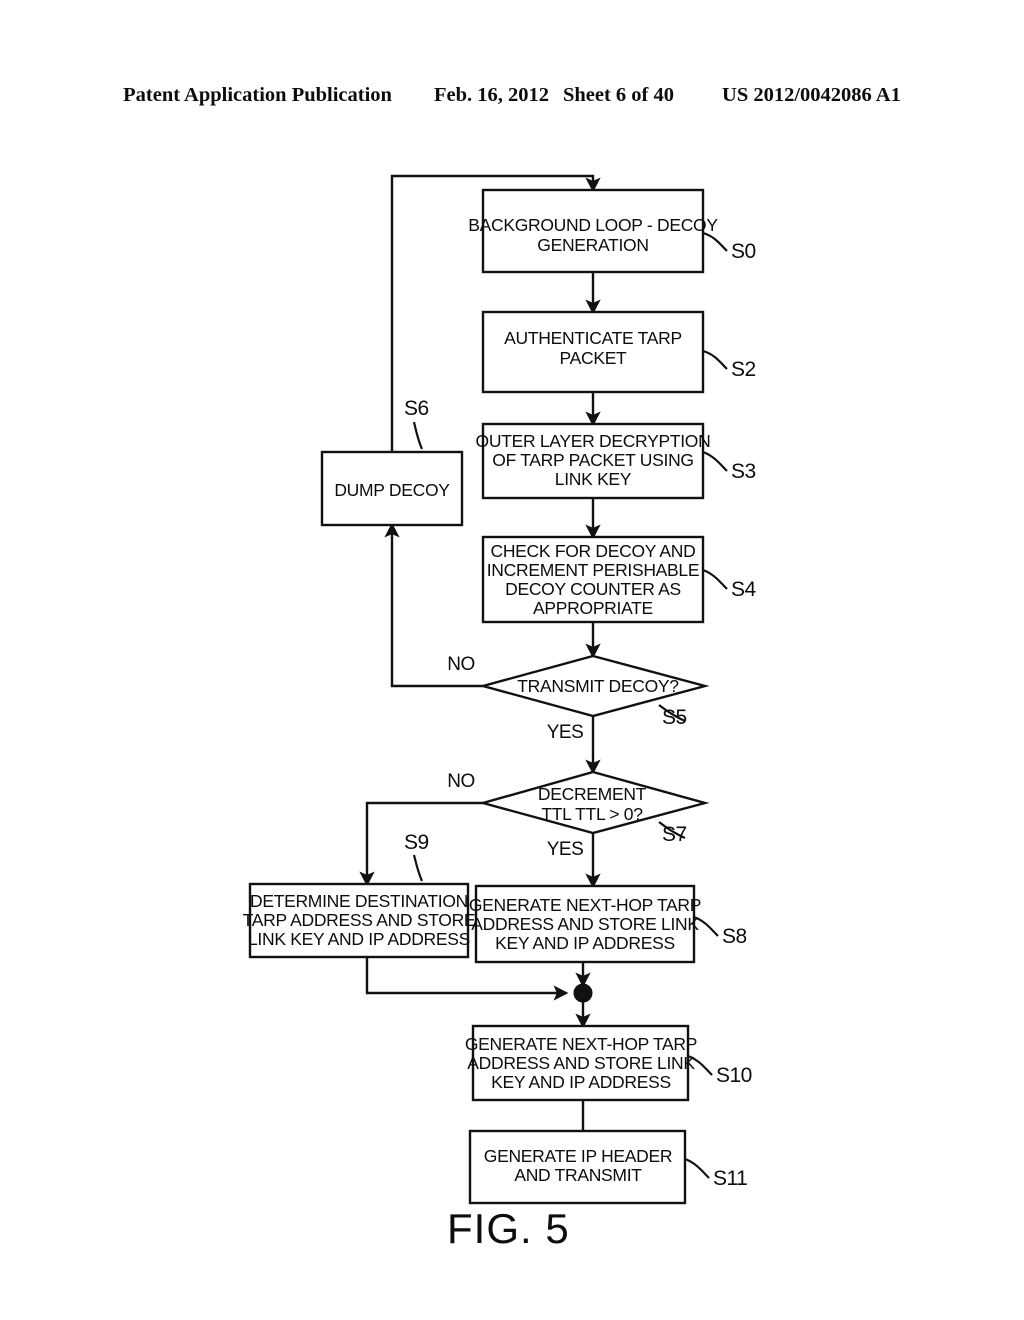 The width and height of the screenshot is (1024, 1320). I want to click on node-s7-line-2: TTL TTL > 0?, so click(592, 814).